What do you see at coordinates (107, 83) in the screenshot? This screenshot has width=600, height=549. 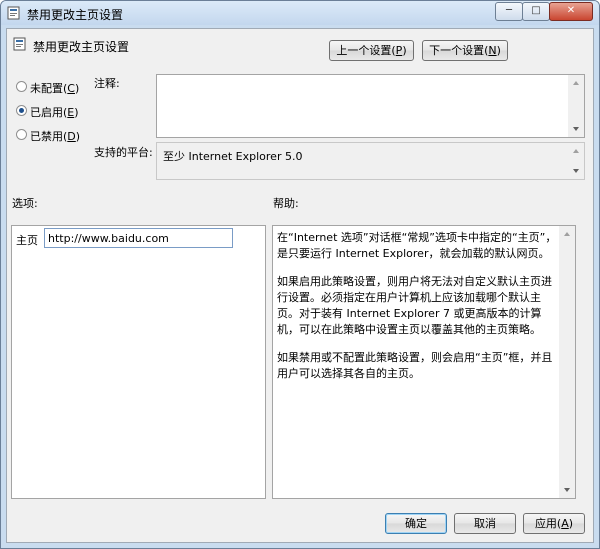 I see `comment-label: 注释:` at bounding box center [107, 83].